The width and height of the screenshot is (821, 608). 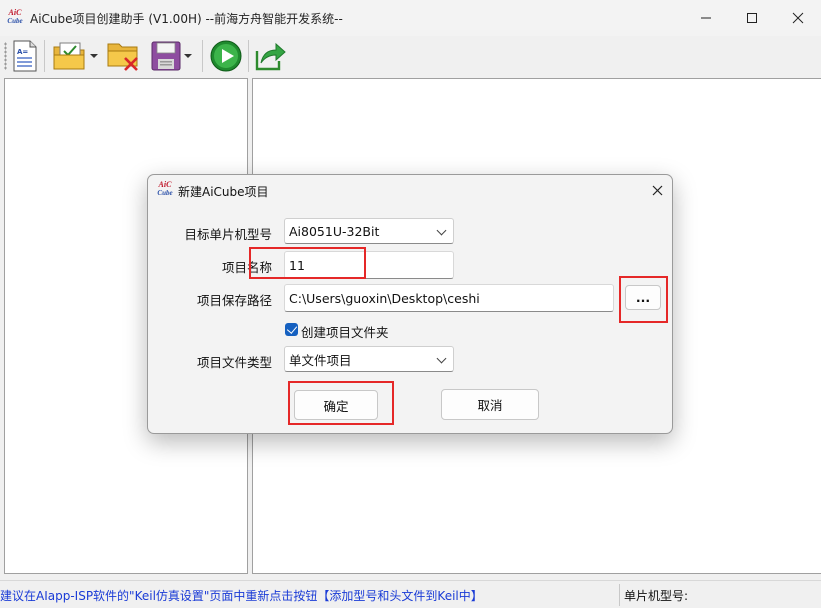 I want to click on project-type-select: 单文件项目, so click(x=369, y=359).